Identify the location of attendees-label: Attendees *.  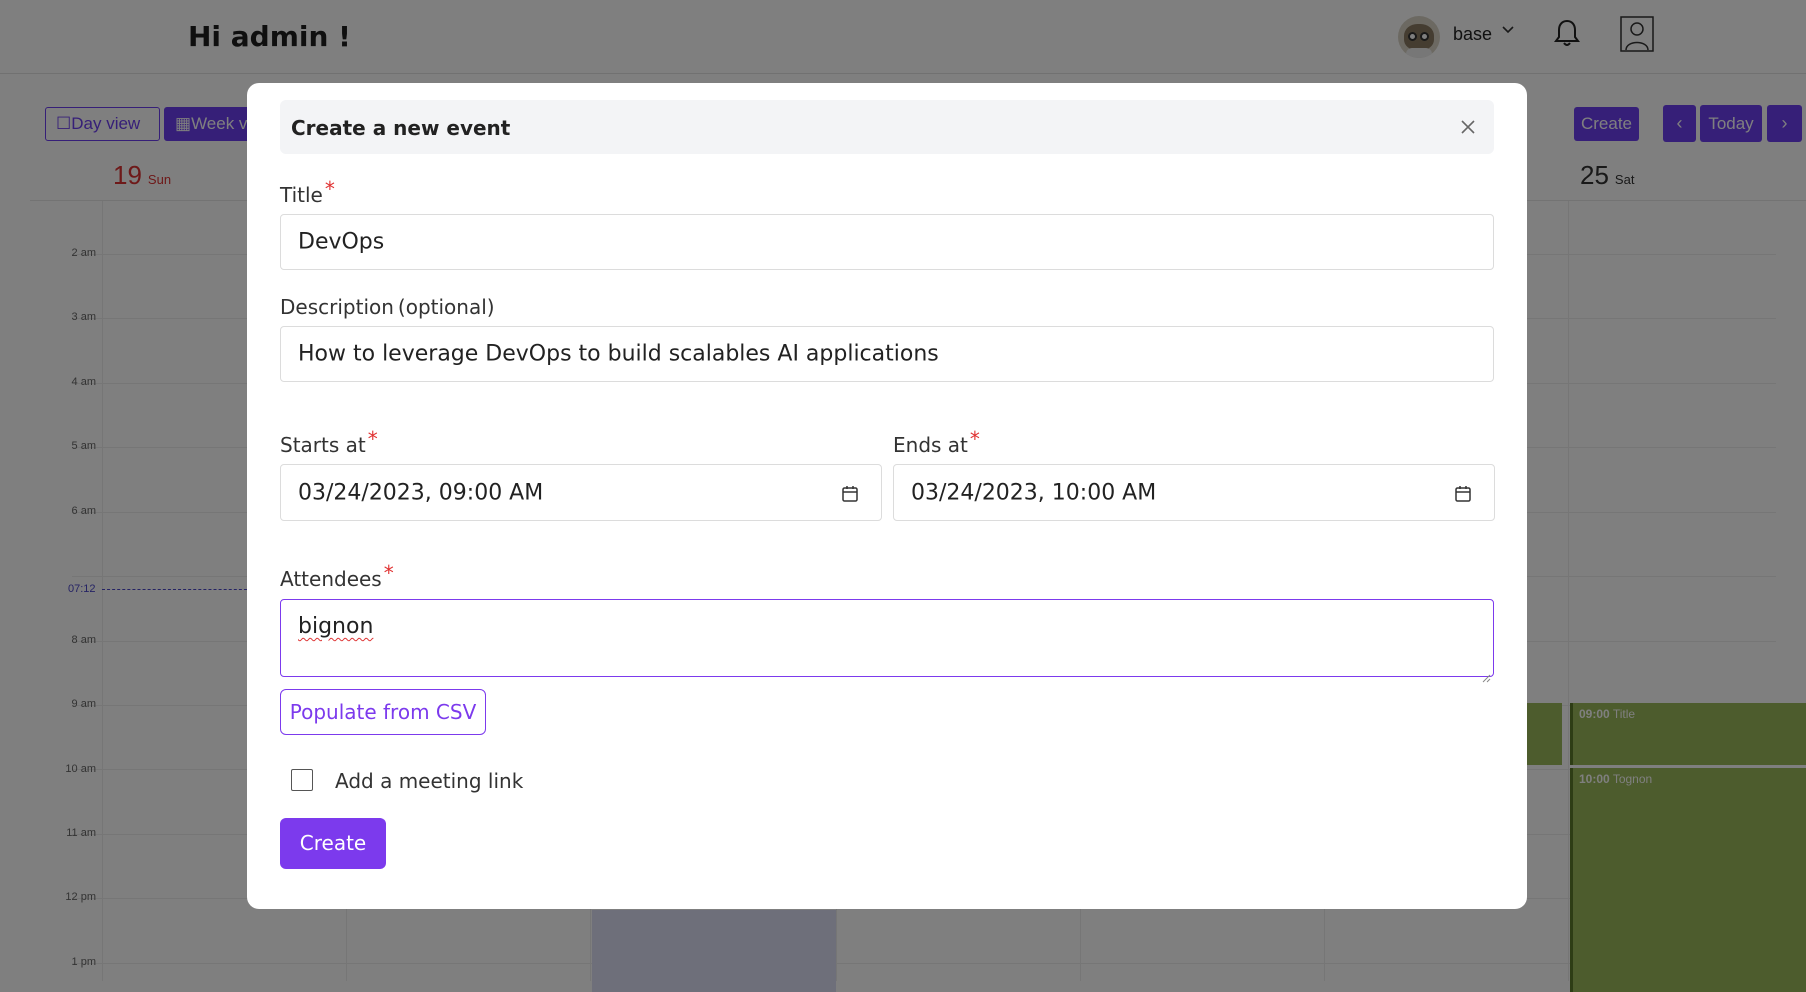
(337, 576).